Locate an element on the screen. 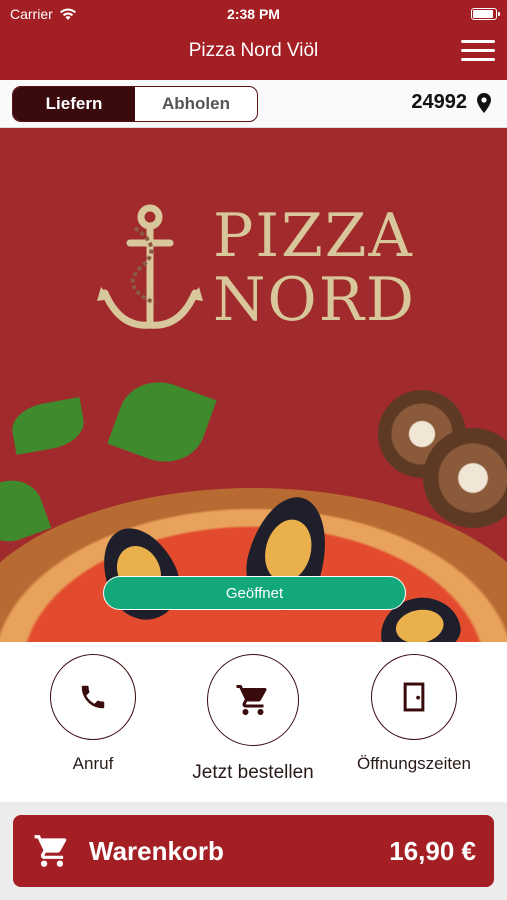 Image resolution: width=507 pixels, height=900 pixels. phone-icon is located at coordinates (93, 697).